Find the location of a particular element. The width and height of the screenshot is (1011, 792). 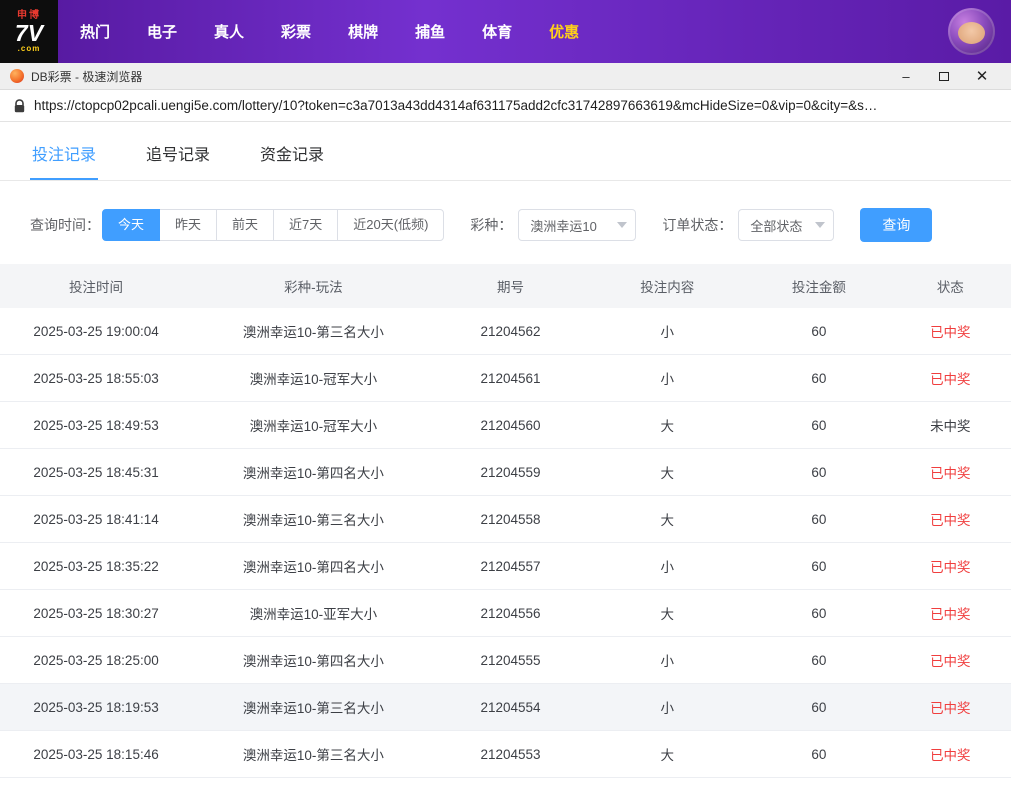

table-cell: 澳洲幸运10-冠军大小 is located at coordinates (313, 378).